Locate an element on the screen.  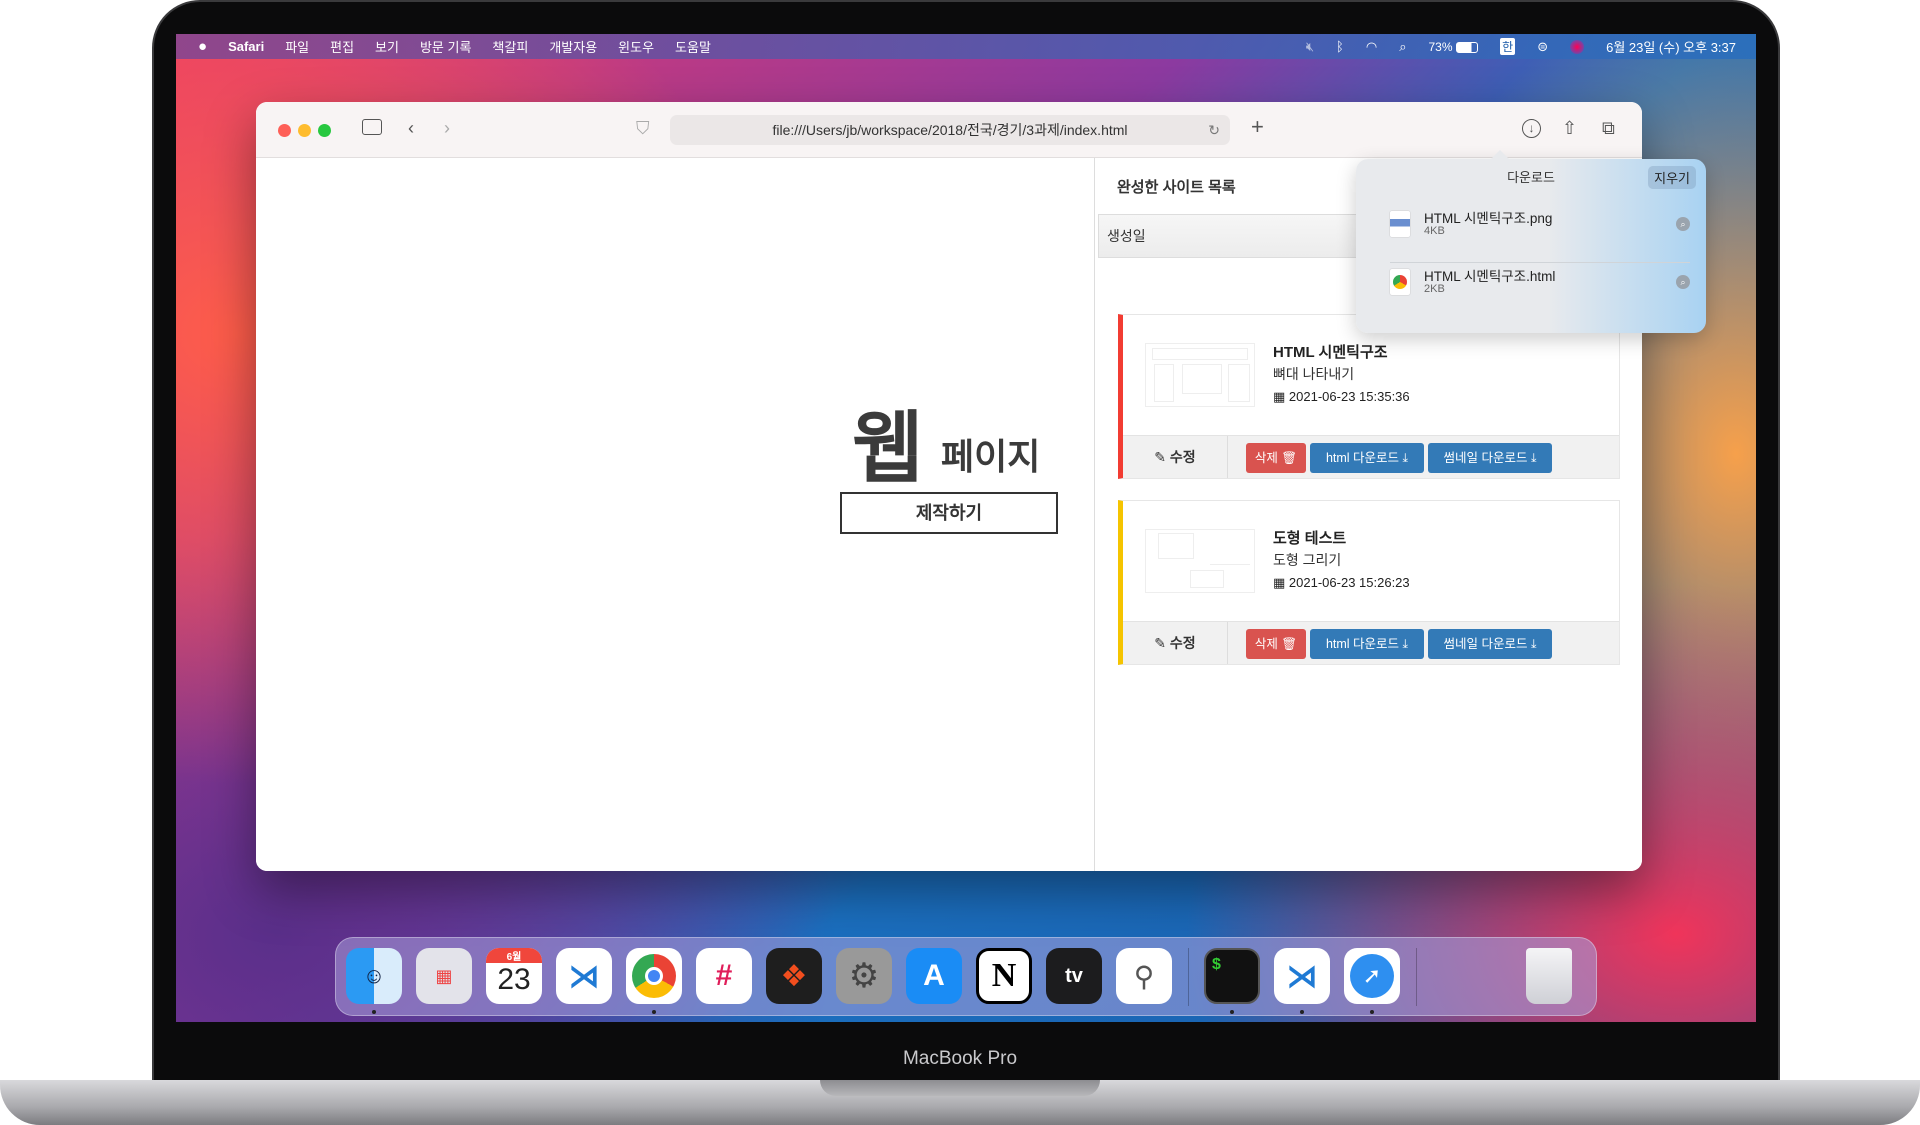
chrome-html-file-icon is located at coordinates (1400, 282).